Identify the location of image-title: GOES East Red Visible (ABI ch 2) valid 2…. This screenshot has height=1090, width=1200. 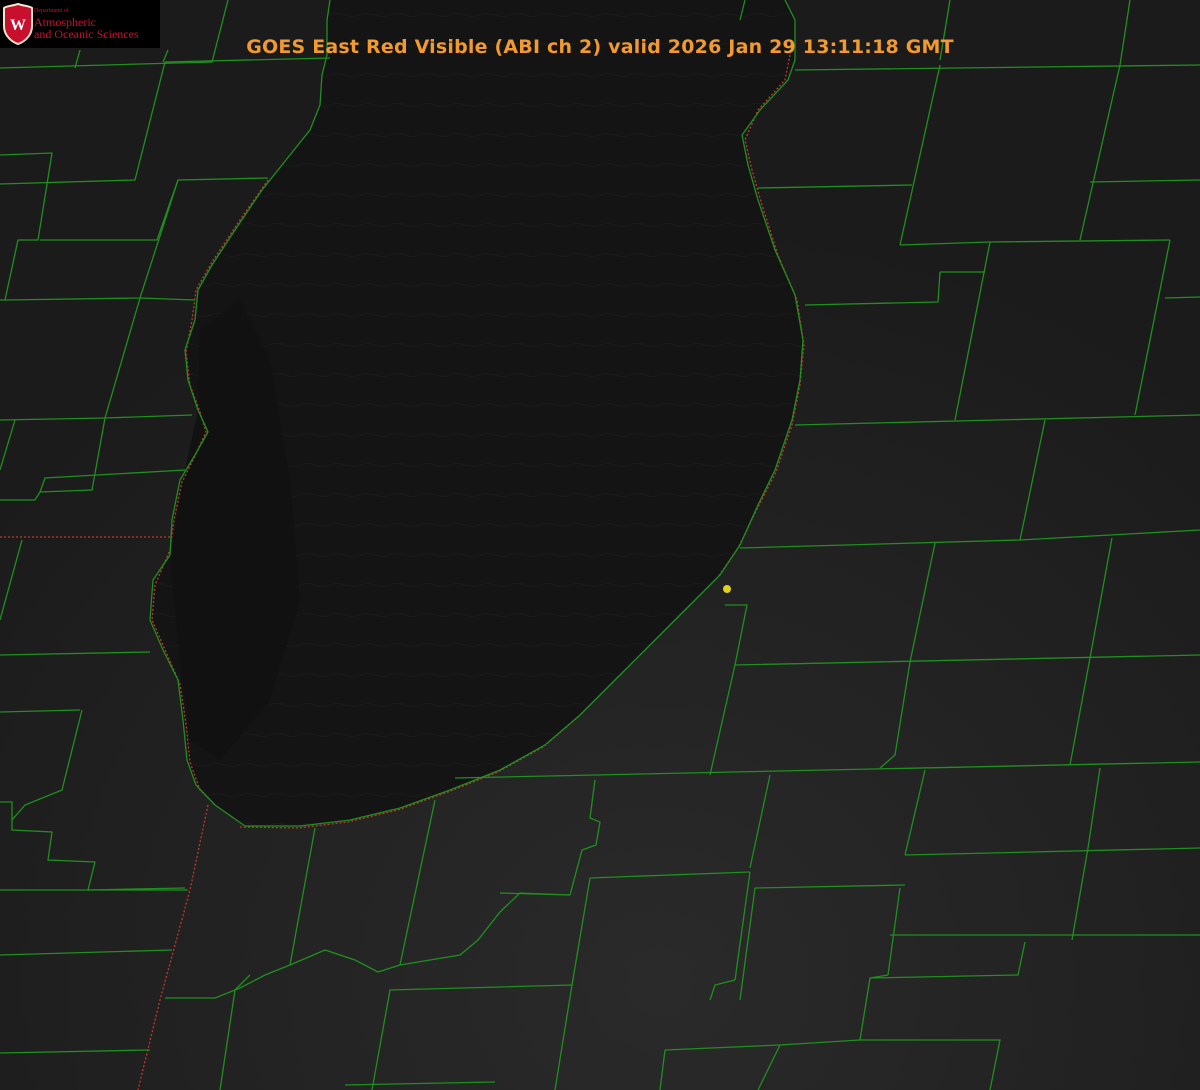
(600, 47).